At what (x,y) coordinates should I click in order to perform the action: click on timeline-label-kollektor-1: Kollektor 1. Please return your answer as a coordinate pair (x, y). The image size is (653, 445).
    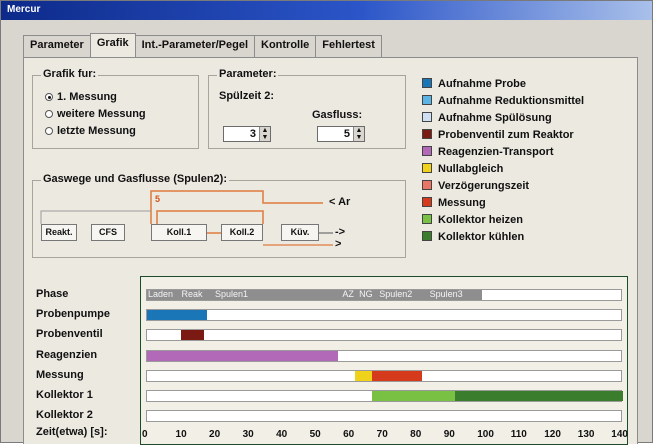
    Looking at the image, I should click on (64, 395).